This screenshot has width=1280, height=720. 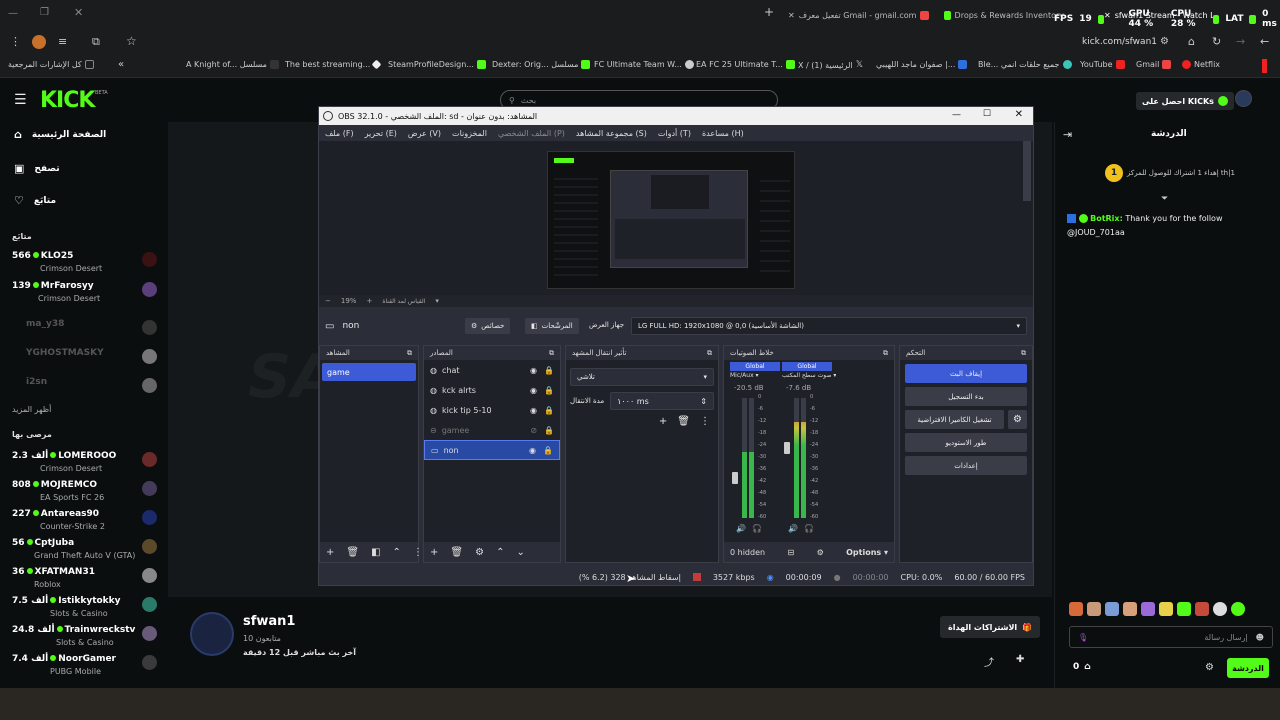 What do you see at coordinates (520, 552) in the screenshot?
I see `move-down-icon: ⌄` at bounding box center [520, 552].